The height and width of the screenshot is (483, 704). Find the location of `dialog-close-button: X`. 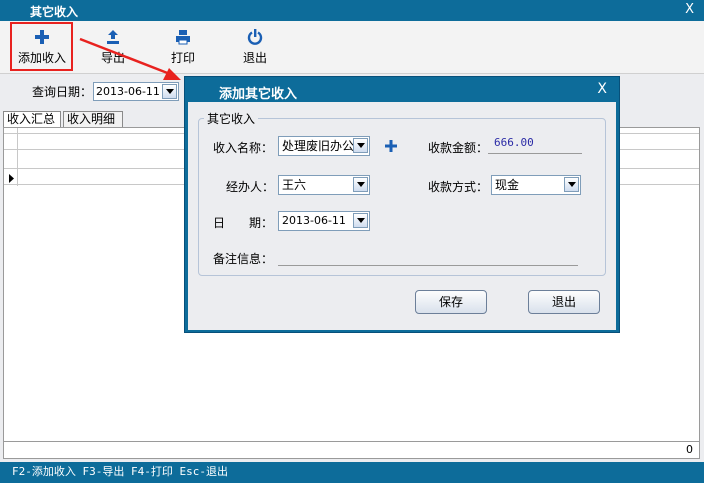

dialog-close-button: X is located at coordinates (602, 89).